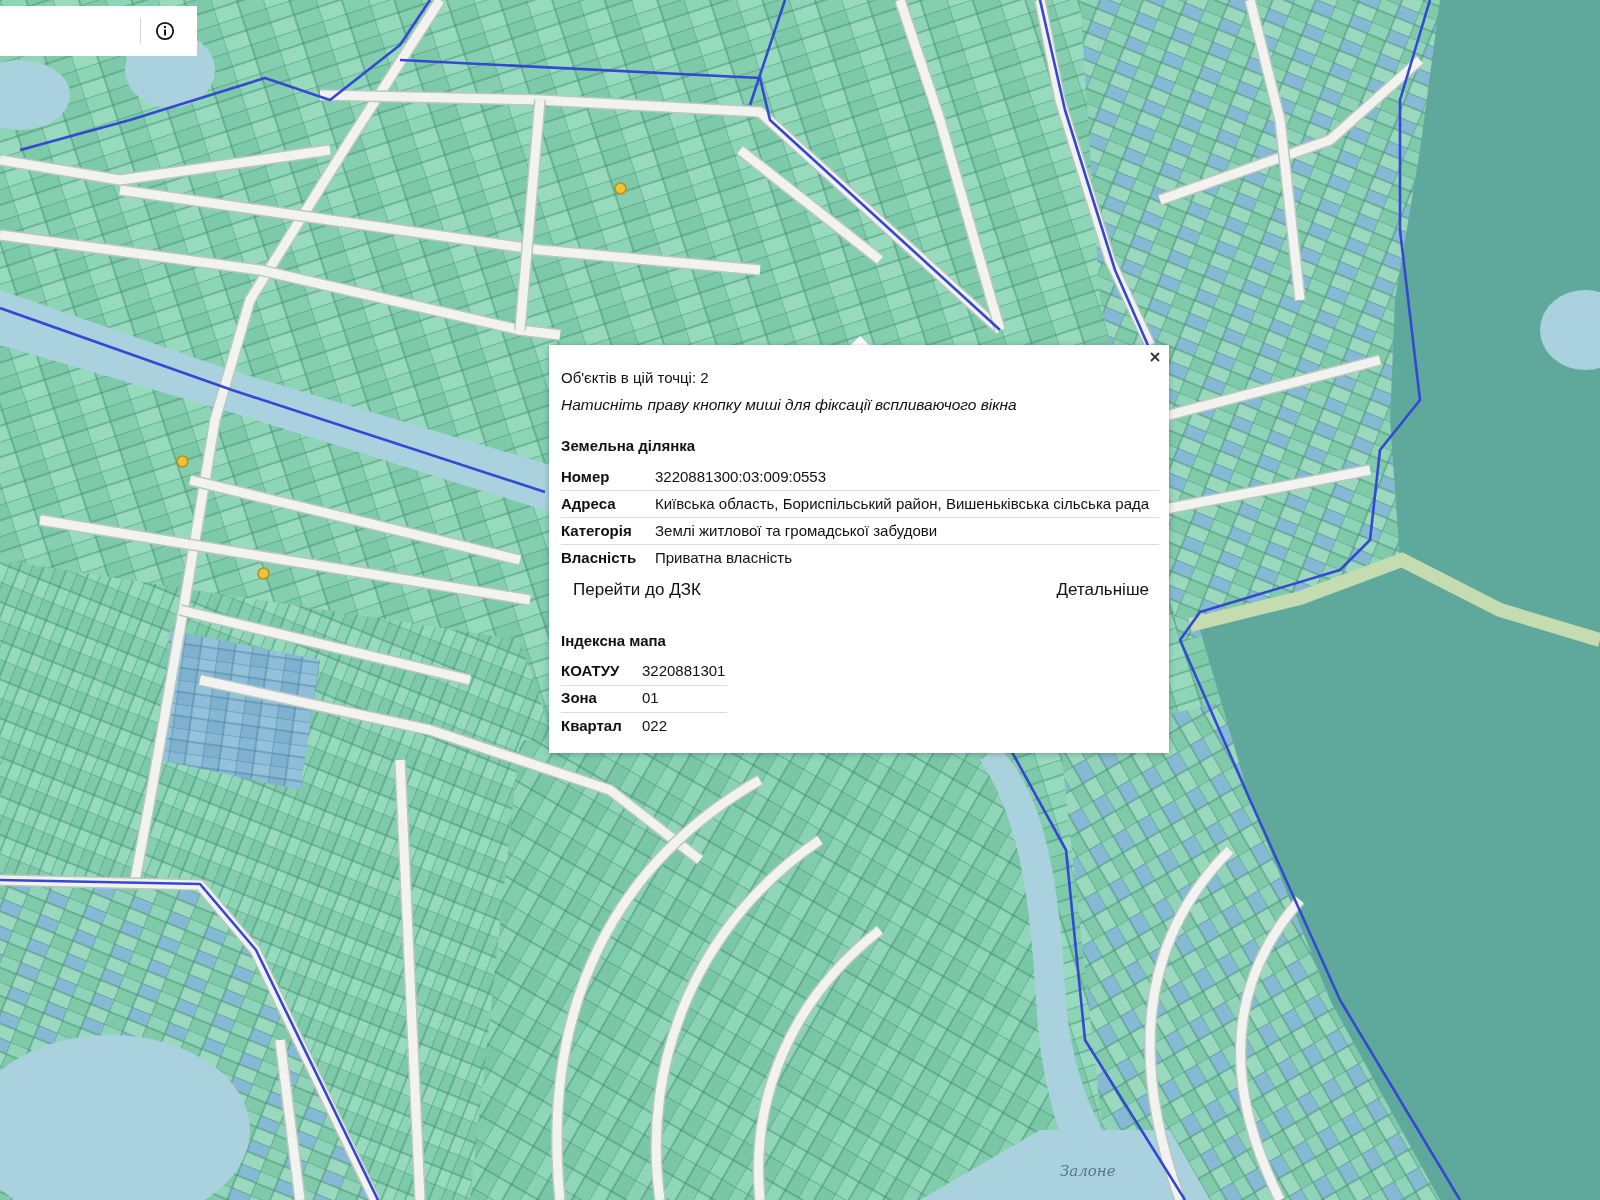 The image size is (1600, 1200). Describe the element at coordinates (635, 378) in the screenshot. I see `objects-count-text: Об'єктів в цій точці: 2` at that location.